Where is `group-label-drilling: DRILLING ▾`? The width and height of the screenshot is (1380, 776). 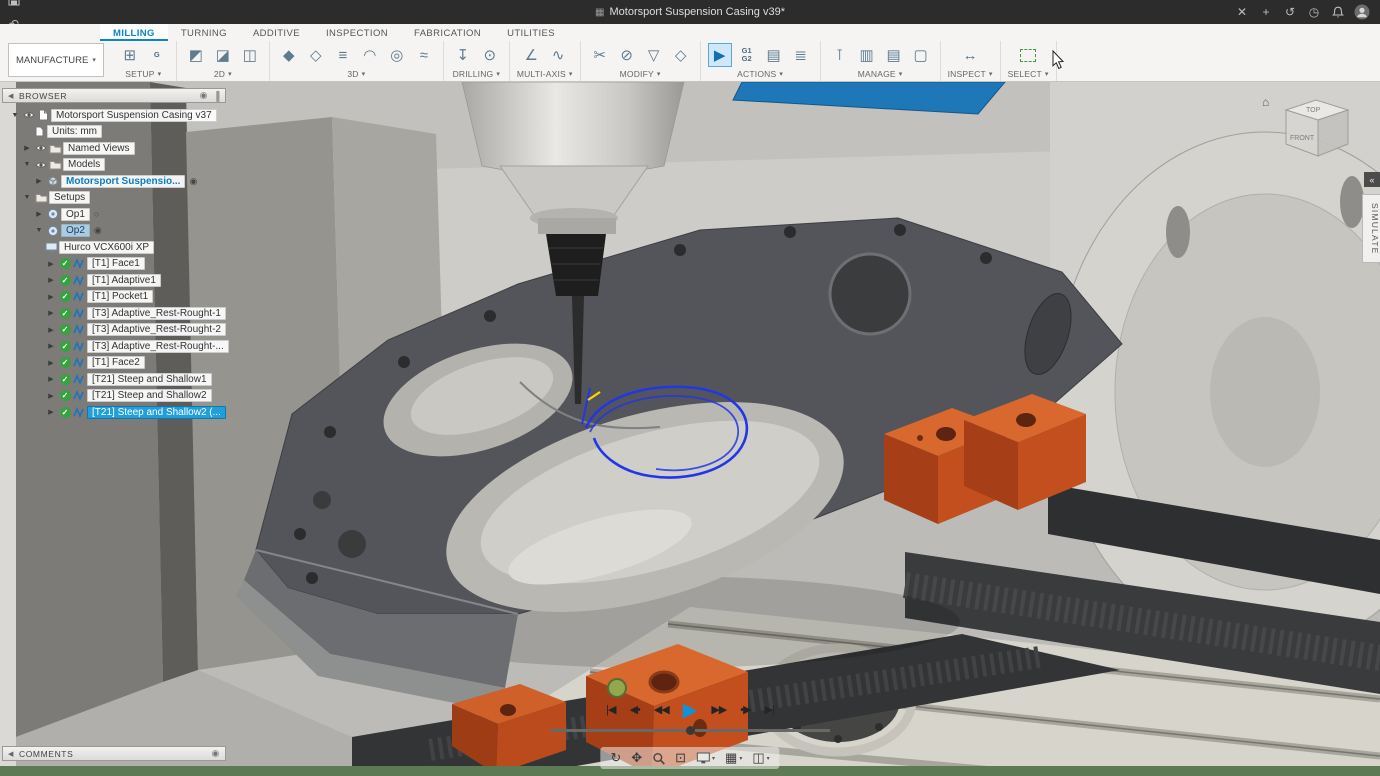 group-label-drilling: DRILLING ▾ is located at coordinates (477, 74).